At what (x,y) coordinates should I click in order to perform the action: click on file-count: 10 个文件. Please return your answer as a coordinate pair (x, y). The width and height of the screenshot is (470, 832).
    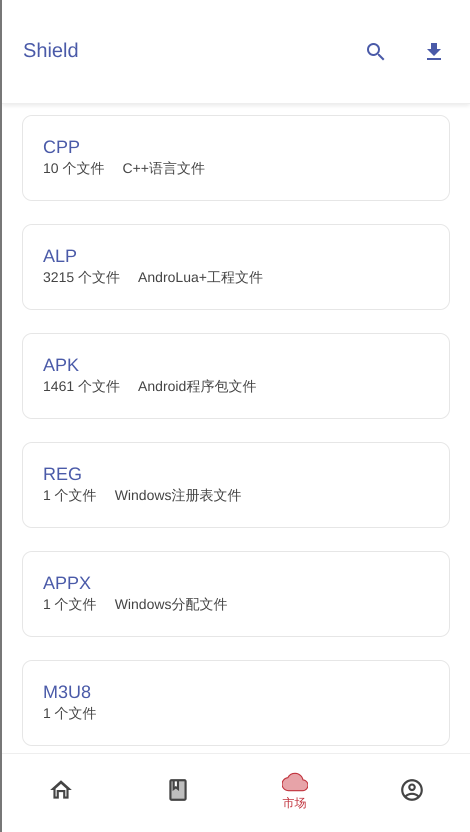
    Looking at the image, I should click on (73, 169).